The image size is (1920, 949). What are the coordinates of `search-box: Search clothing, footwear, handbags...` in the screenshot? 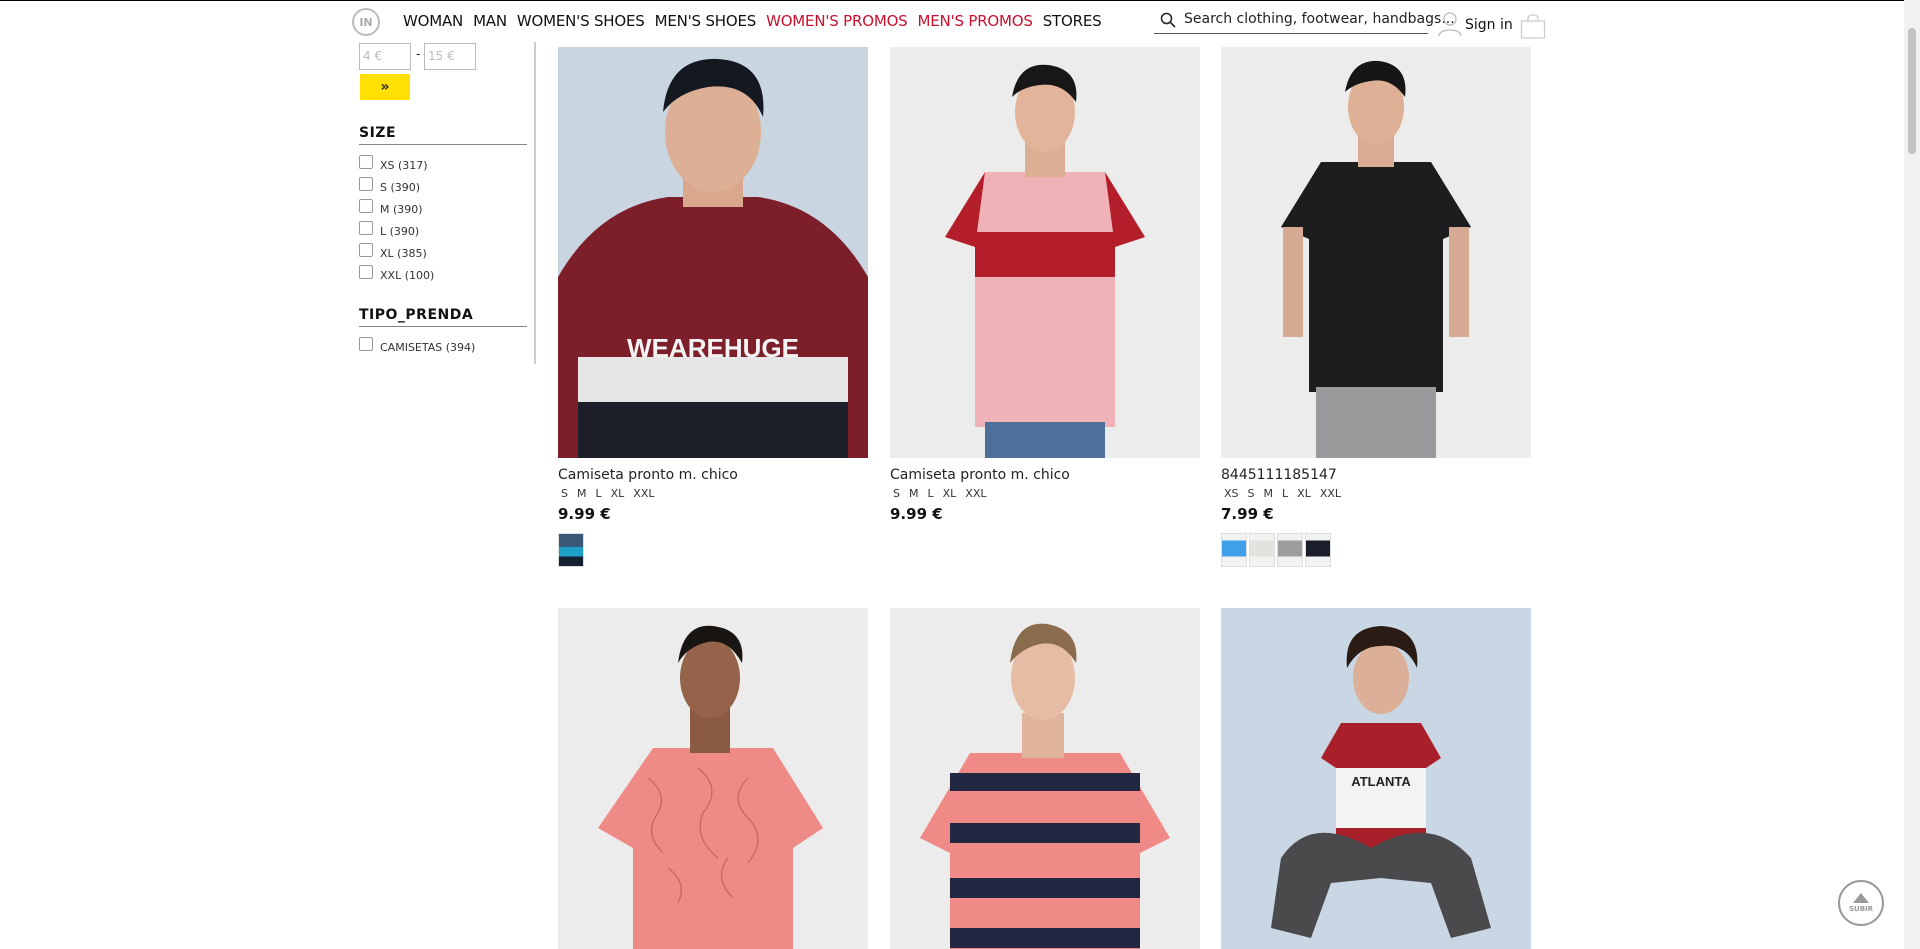 It's located at (1304, 21).